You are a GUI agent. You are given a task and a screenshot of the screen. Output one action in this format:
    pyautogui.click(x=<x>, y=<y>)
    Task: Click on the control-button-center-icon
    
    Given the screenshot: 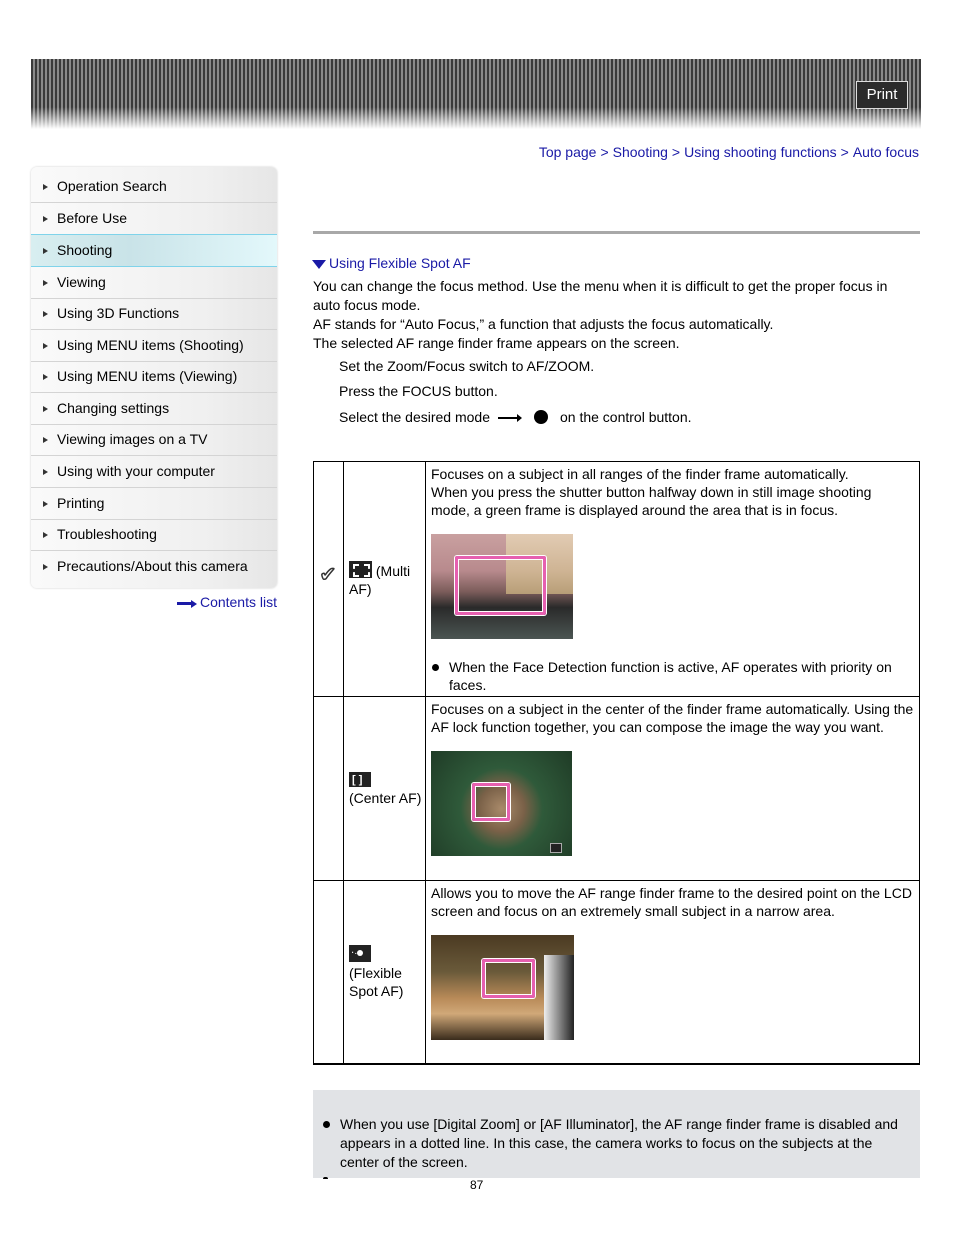 What is the action you would take?
    pyautogui.click(x=540, y=417)
    